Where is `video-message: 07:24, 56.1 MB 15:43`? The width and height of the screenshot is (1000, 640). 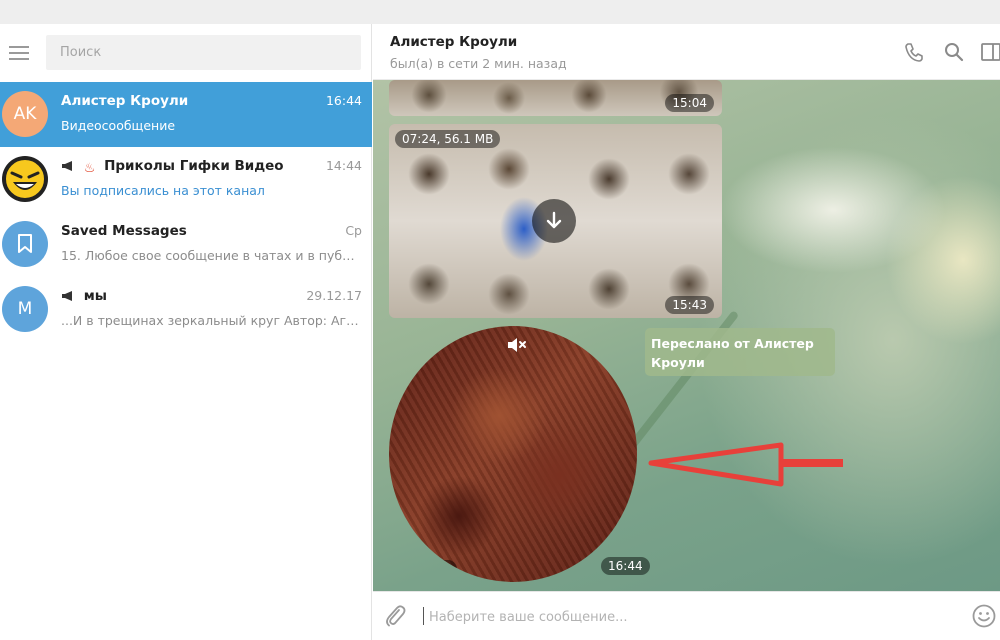
video-message: 07:24, 56.1 MB 15:43 is located at coordinates (555, 221).